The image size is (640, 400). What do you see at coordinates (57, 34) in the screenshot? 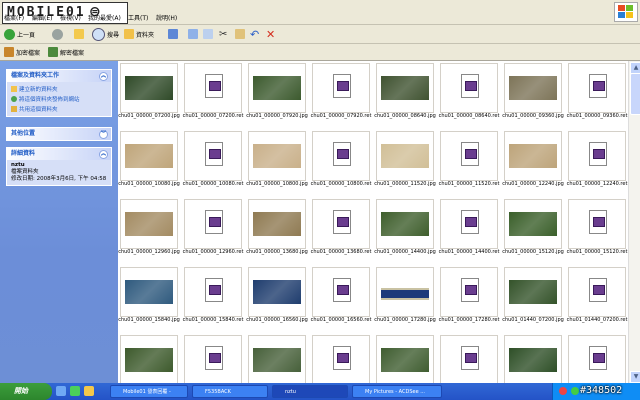
I see `forward-button` at bounding box center [57, 34].